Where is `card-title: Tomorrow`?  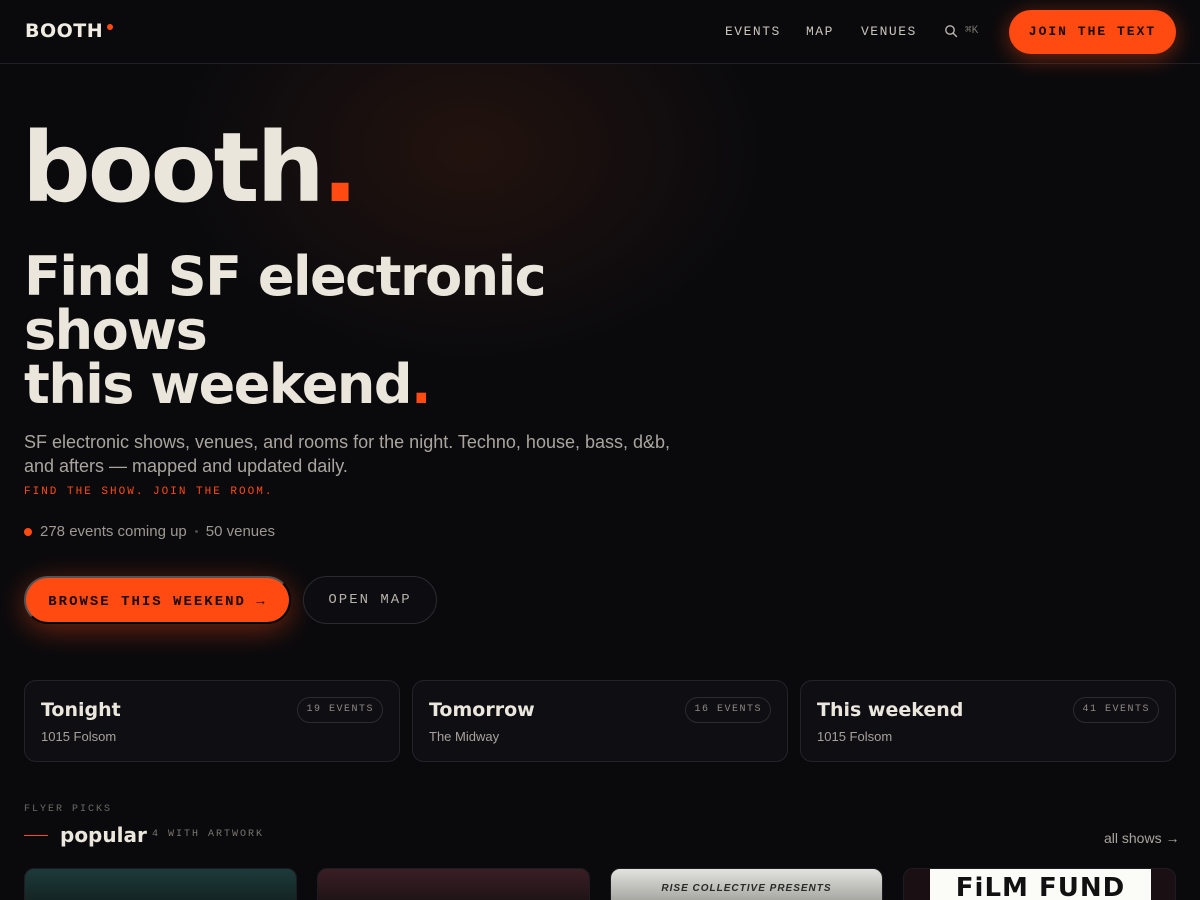 card-title: Tomorrow is located at coordinates (482, 710).